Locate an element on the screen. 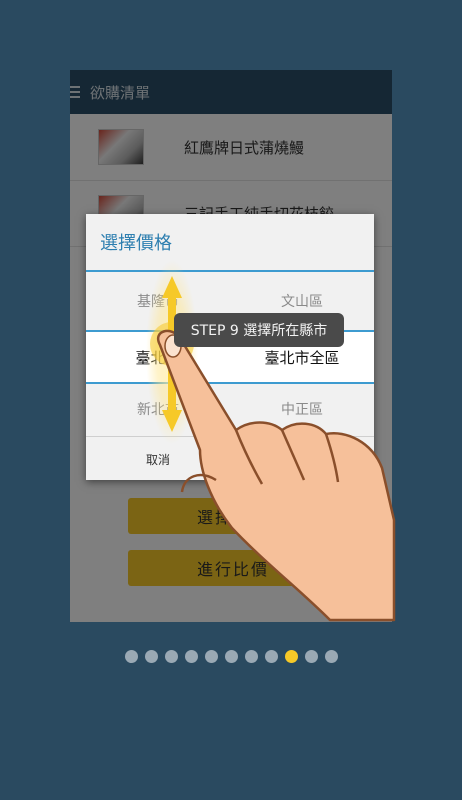 Image resolution: width=462 pixels, height=800 pixels. pagination-dots is located at coordinates (231, 658).